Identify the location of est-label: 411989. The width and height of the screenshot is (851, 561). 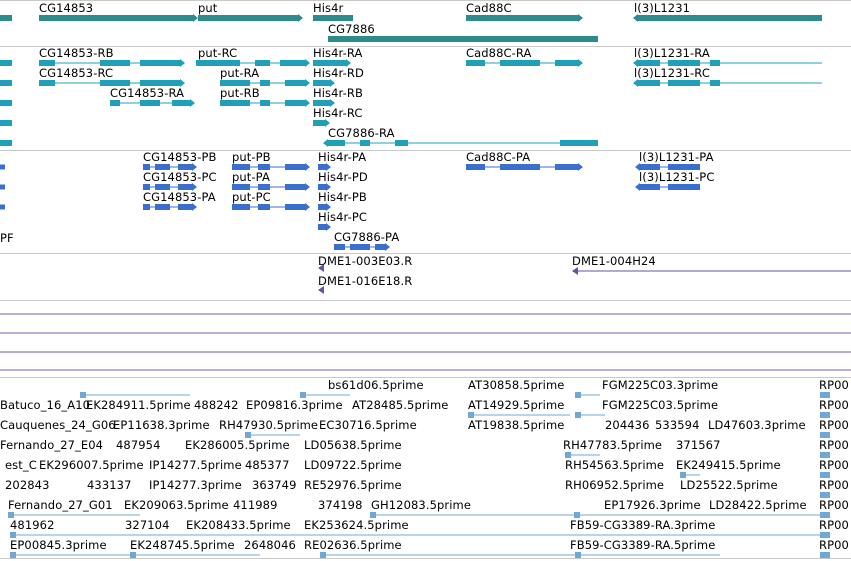
(255, 505).